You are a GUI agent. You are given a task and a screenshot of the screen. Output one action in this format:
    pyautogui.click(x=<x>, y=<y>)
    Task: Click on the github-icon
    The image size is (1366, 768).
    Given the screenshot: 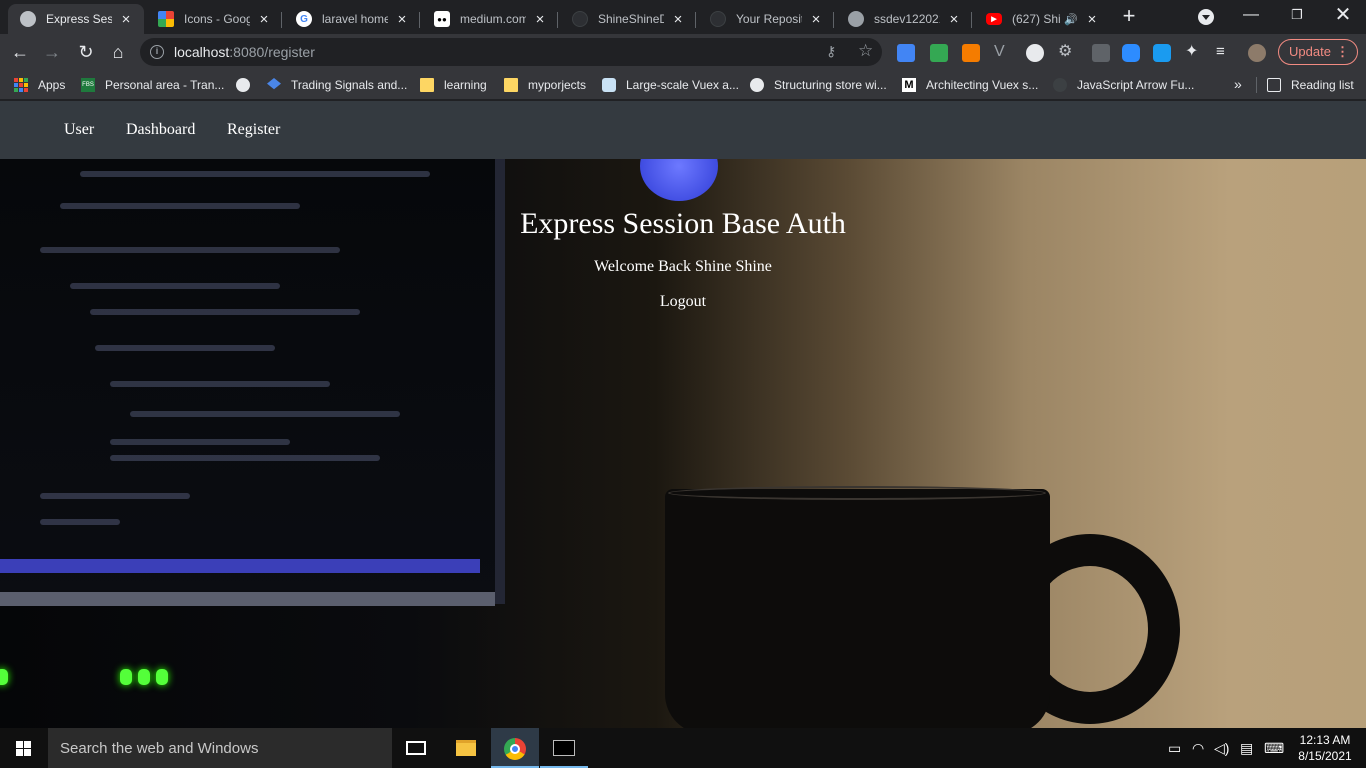 What is the action you would take?
    pyautogui.click(x=580, y=19)
    